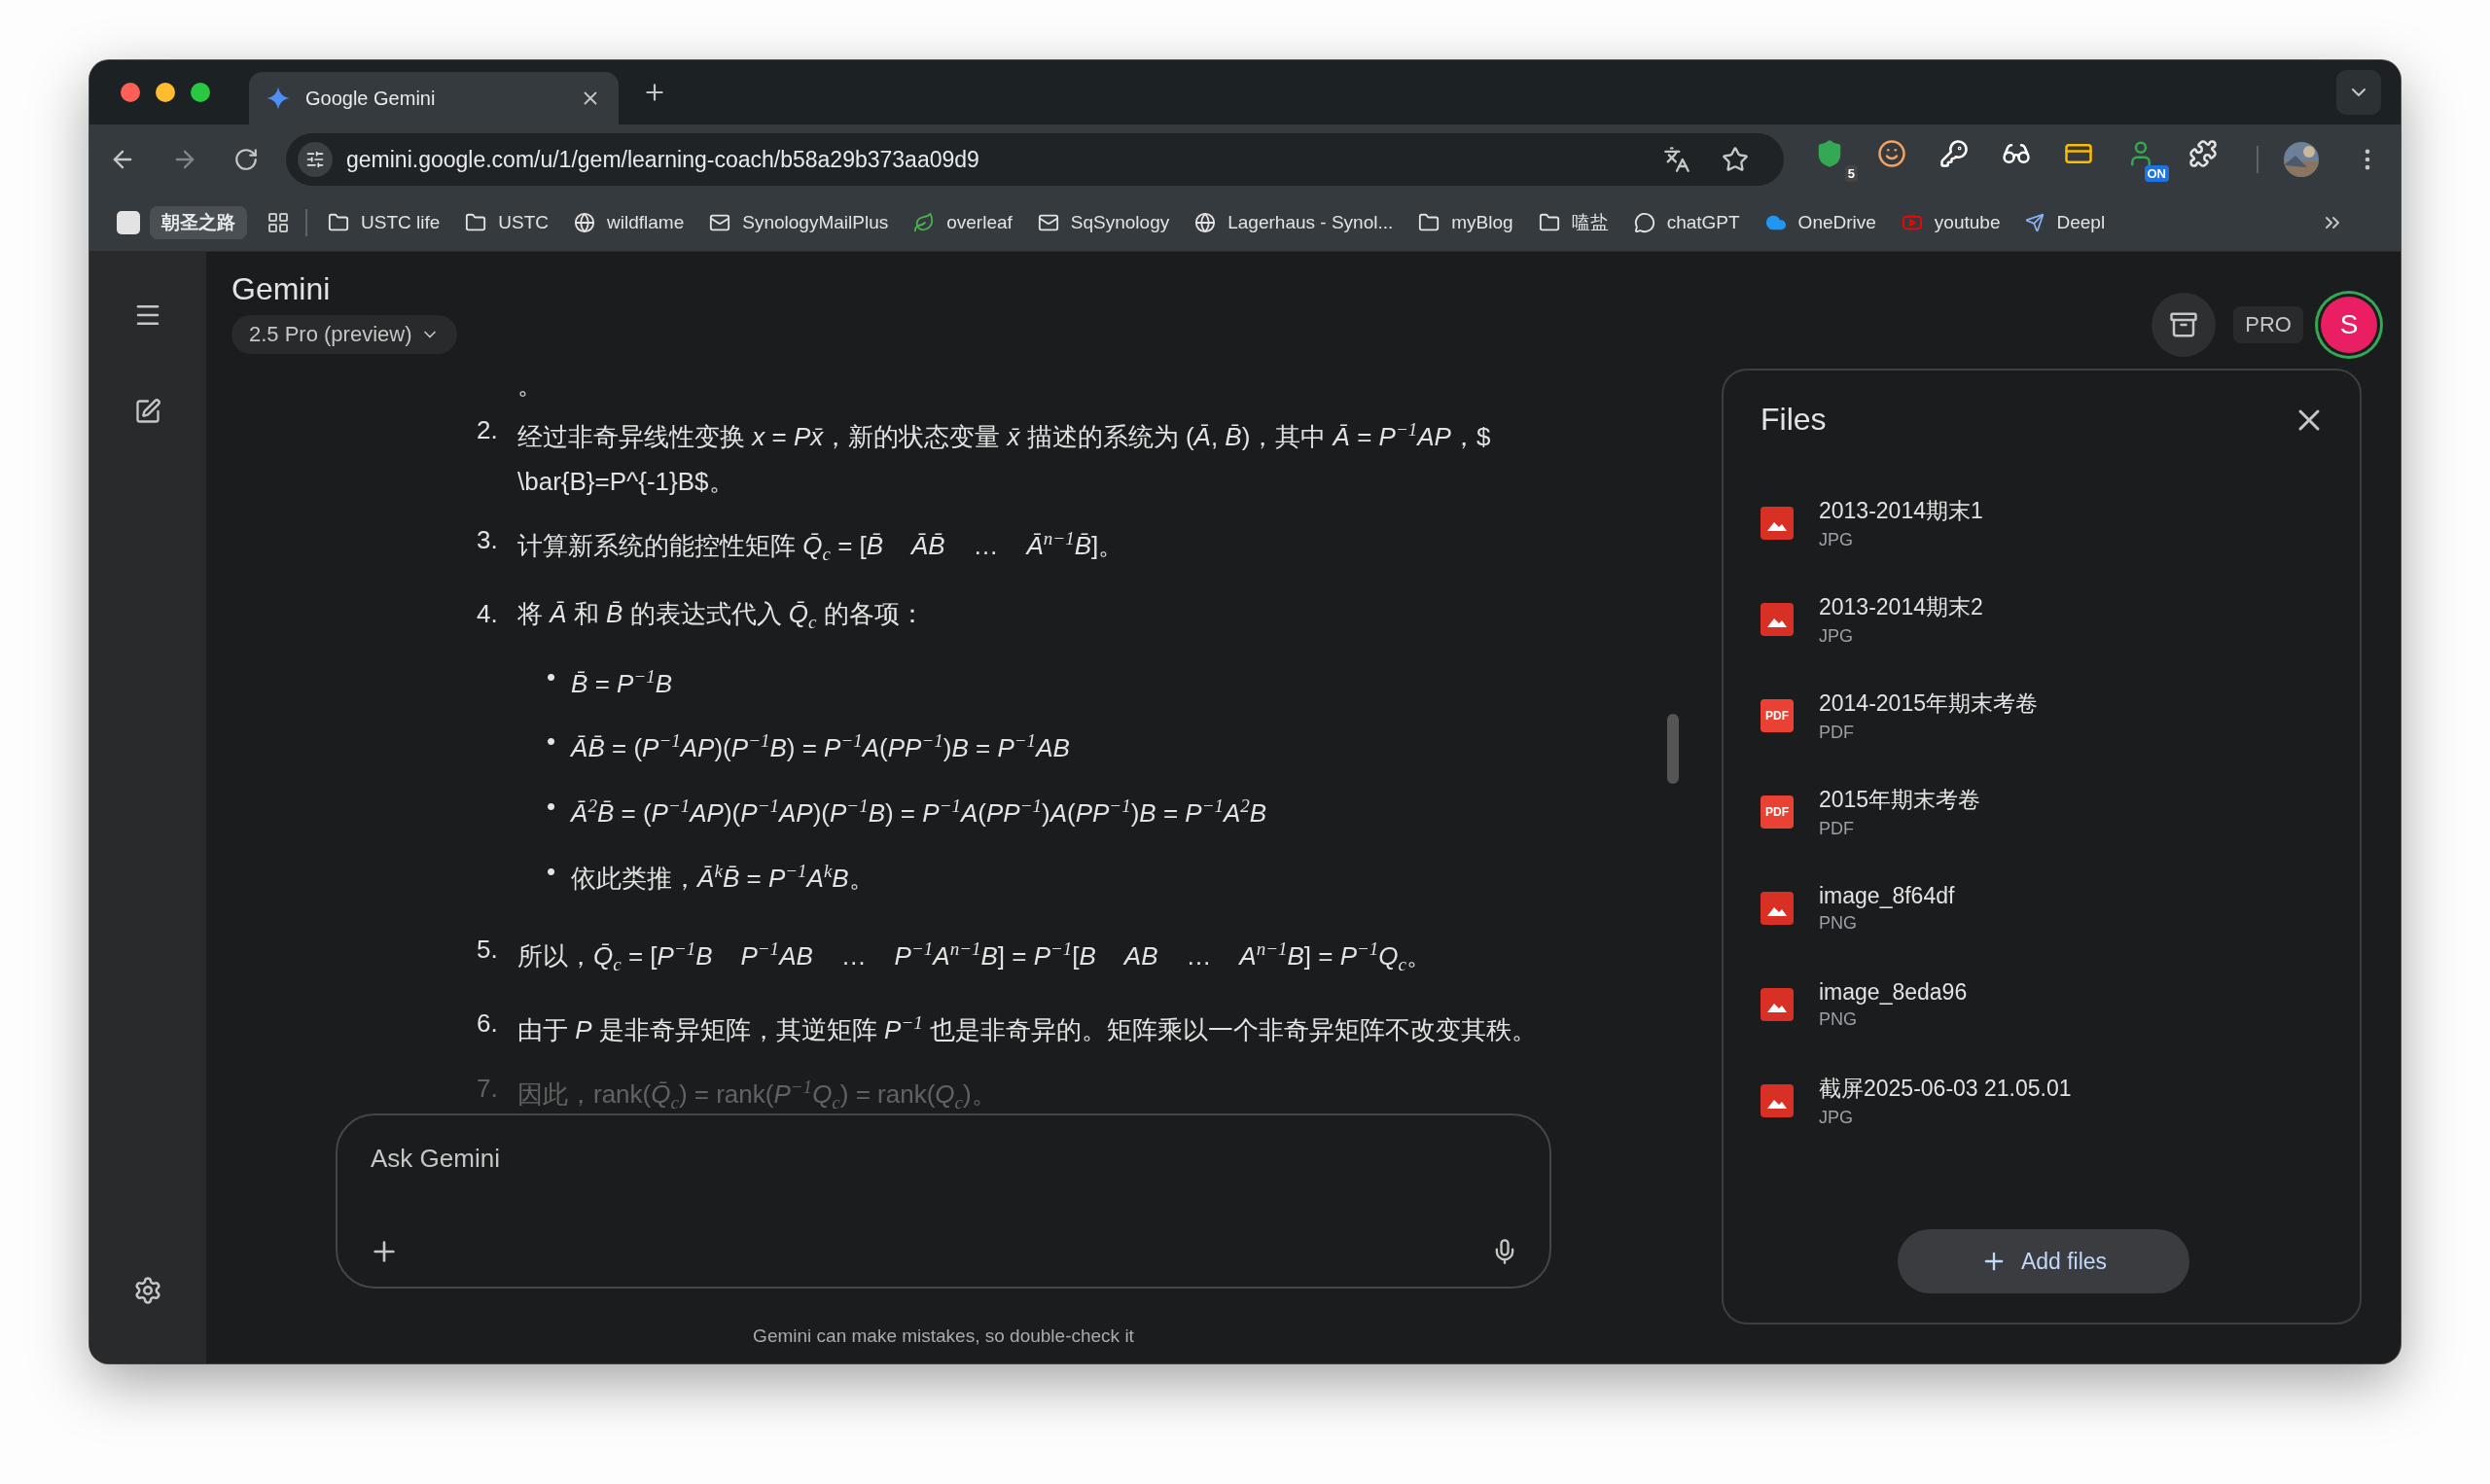 This screenshot has height=1484, width=2490. What do you see at coordinates (757, 1095) in the screenshot?
I see `answer-text: 因此，rank(Q̄$_{c}$) = rank(P$^{−1}$Q$_{c}$) = rank(Q$_{c}$)。` at bounding box center [757, 1095].